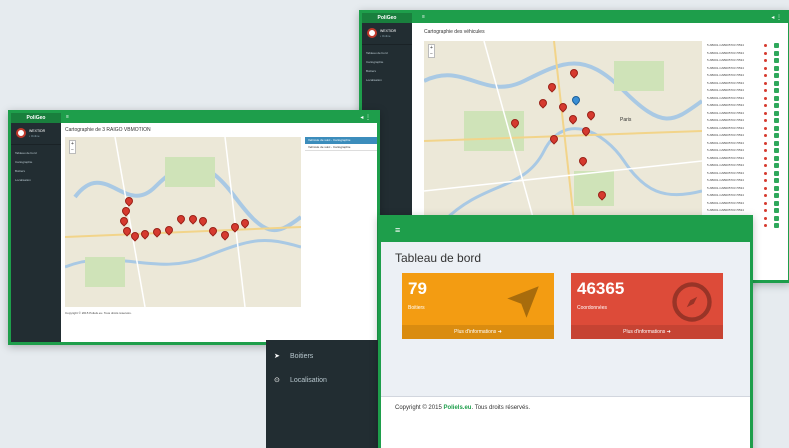 This screenshot has height=448, width=789. I want to click on sidebar-item-boxes: ➤ Boitiers, so click(293, 356).